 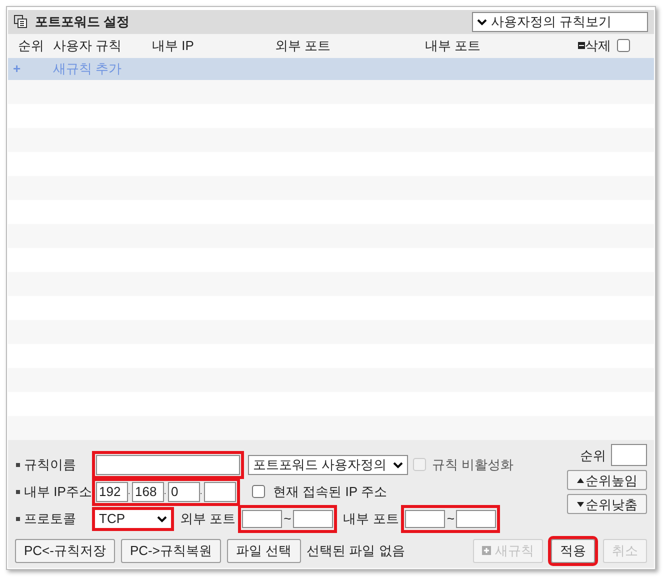 I want to click on view-select: 사용자정의 규칙보기, so click(x=560, y=22).